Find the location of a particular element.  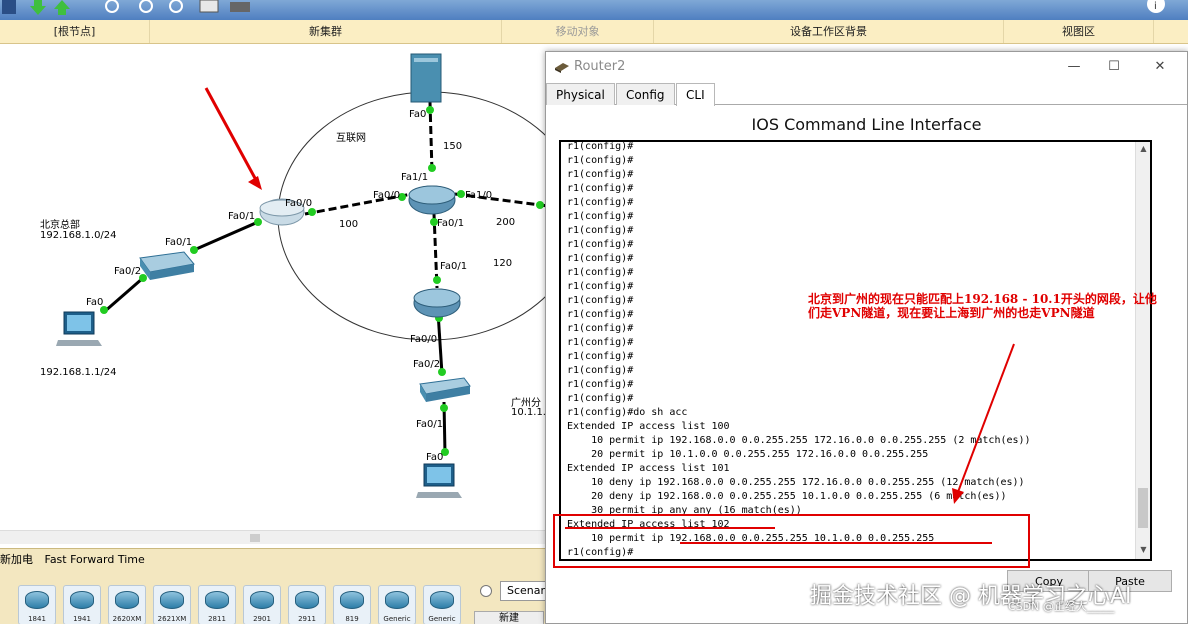

port-label: Fa1/0 is located at coordinates (479, 195).